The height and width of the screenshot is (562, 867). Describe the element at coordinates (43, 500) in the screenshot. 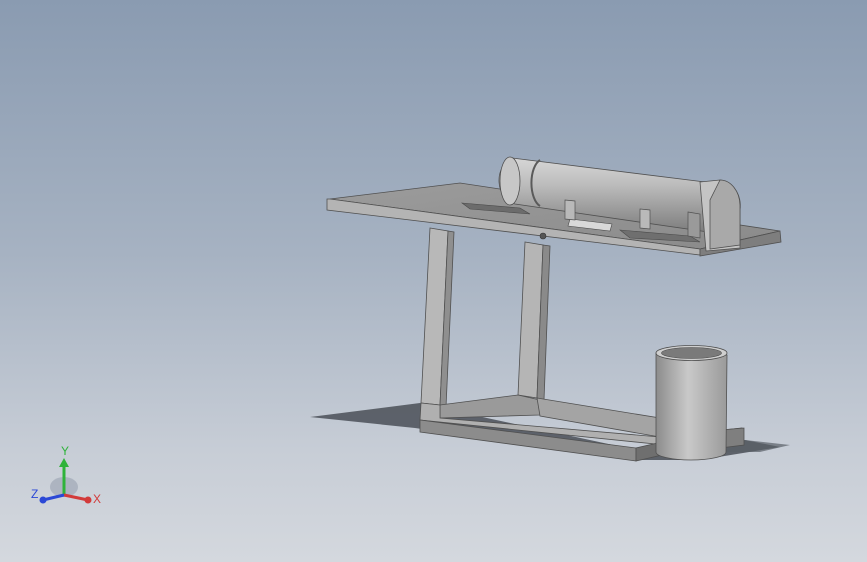

I see `z-axis-tip` at that location.